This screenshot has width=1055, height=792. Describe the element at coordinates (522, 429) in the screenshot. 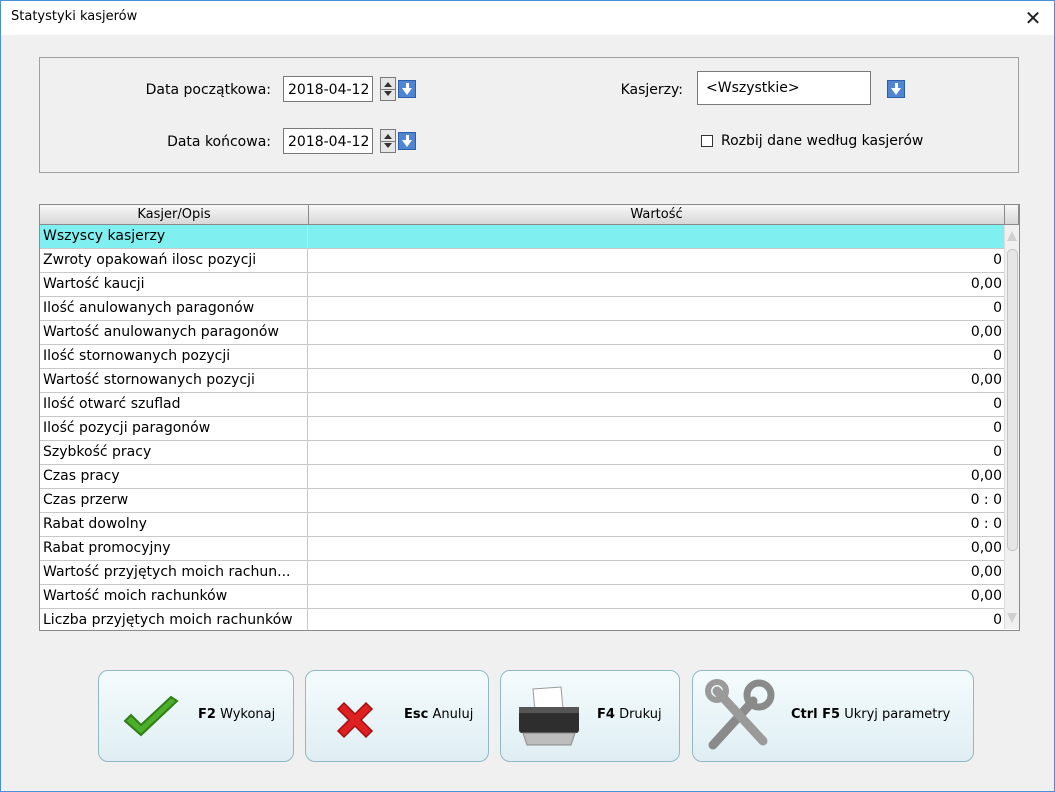

I see `table-row: Ilość pozycji paragonów 0` at that location.